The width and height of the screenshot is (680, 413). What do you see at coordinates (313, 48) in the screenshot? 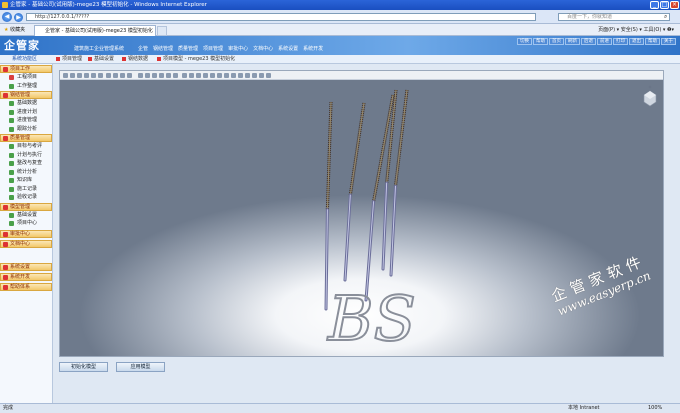
I see `top-menu-item: 系统开发` at bounding box center [313, 48].